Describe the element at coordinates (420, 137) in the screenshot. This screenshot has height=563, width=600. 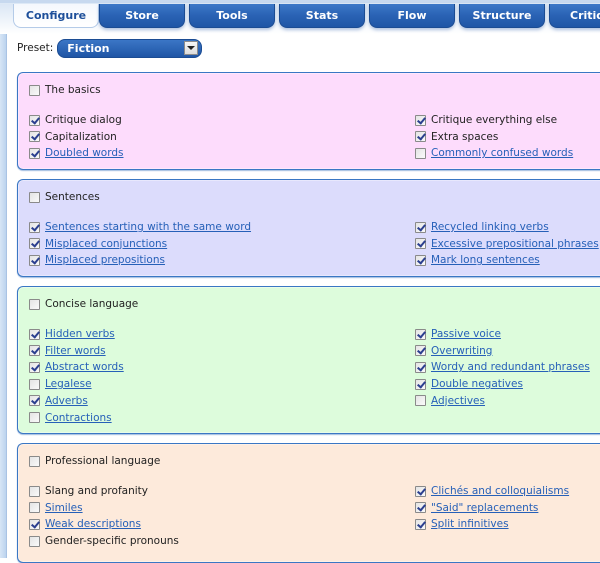
I see `option-extra-spaces-checkbox` at that location.